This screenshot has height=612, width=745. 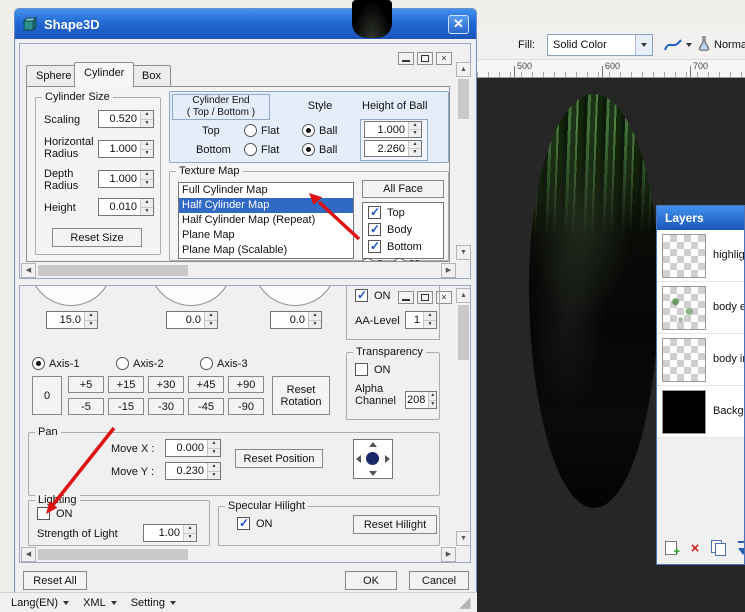 I want to click on maximize-icon, so click(x=425, y=58).